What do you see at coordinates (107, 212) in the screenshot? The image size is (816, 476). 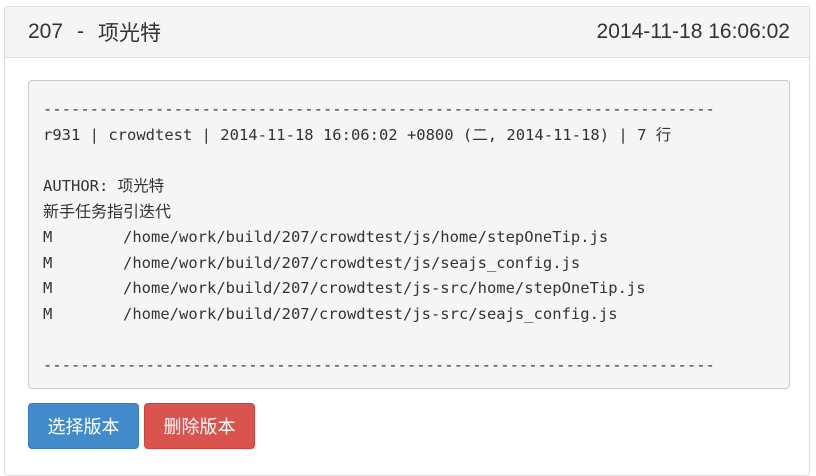 I see `log-message: 新手任务指引迭代` at bounding box center [107, 212].